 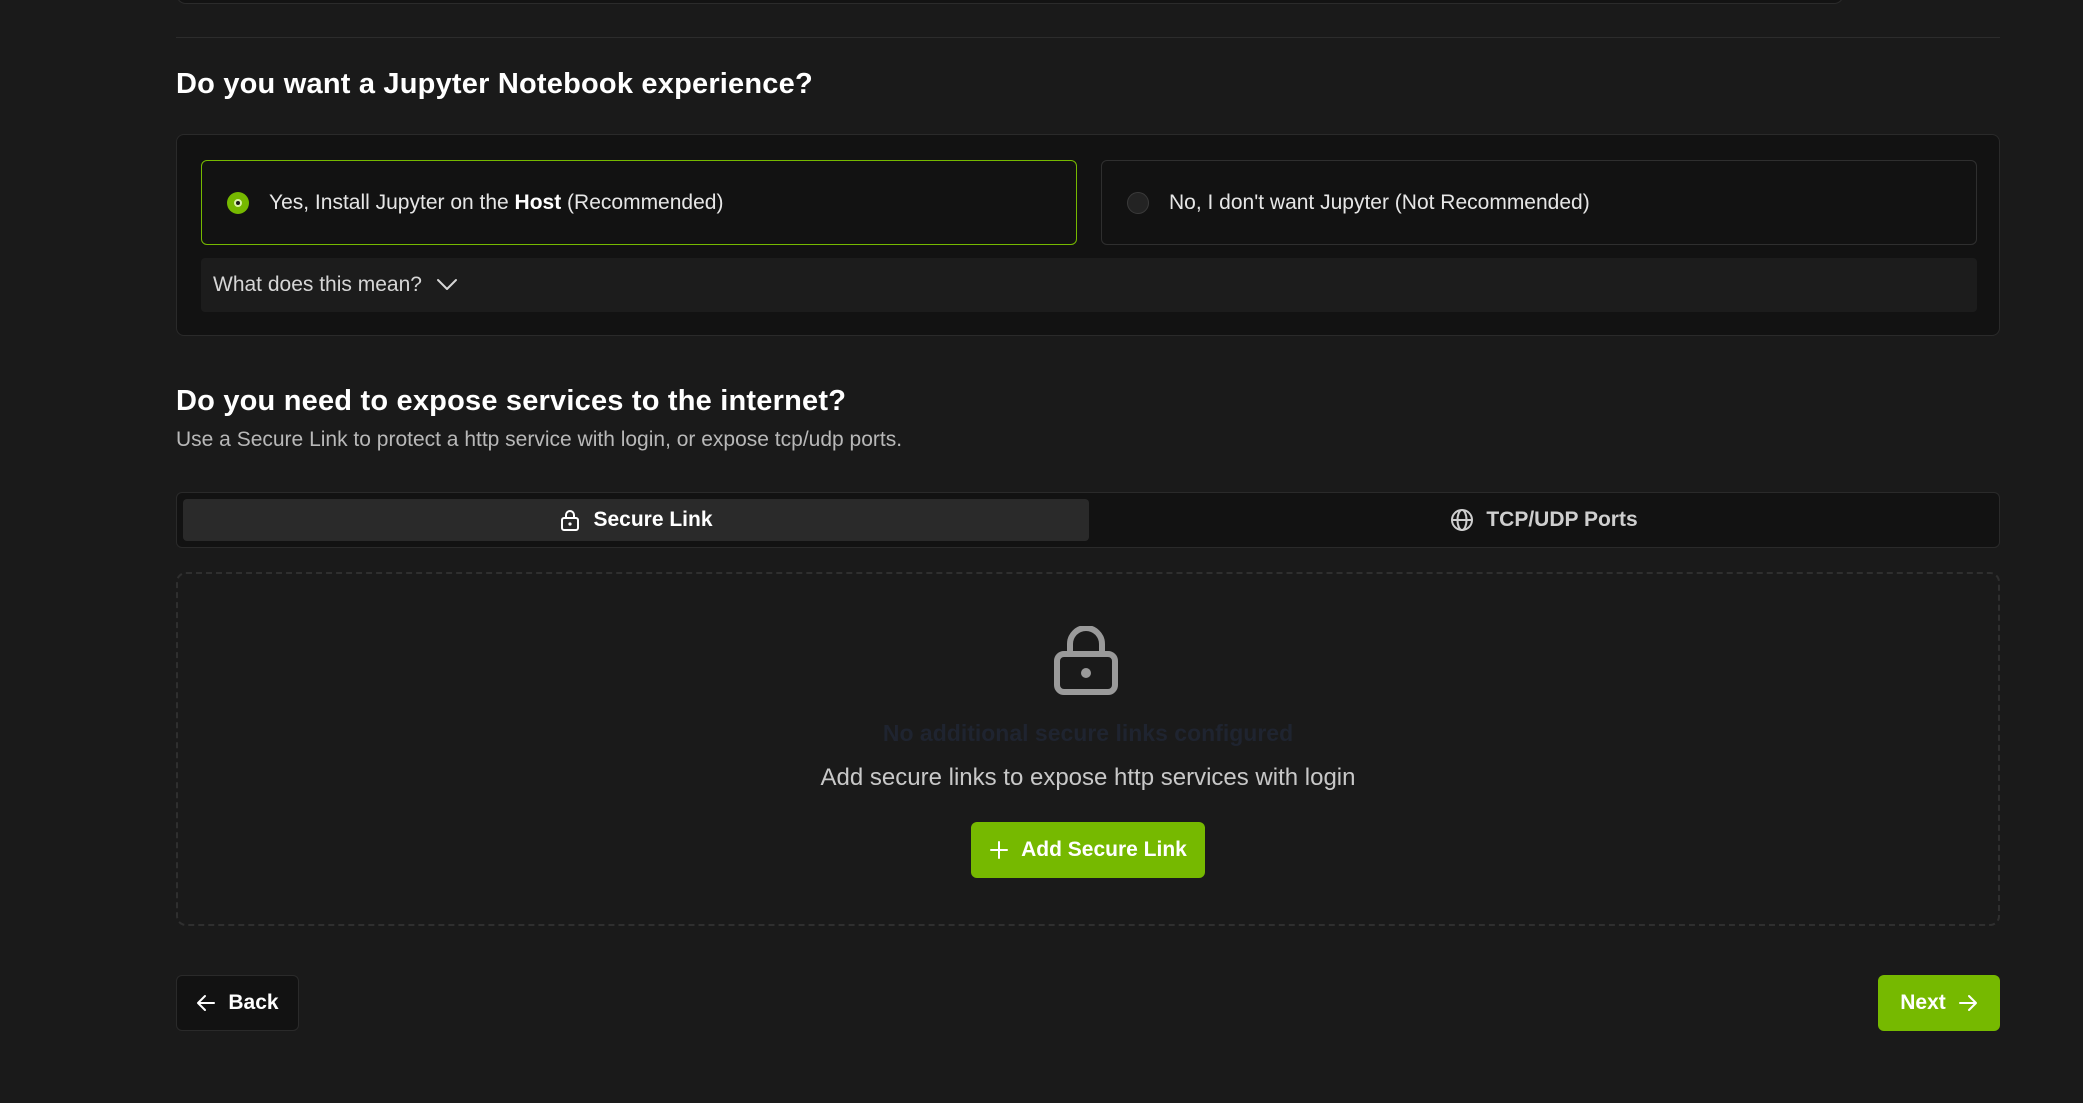 What do you see at coordinates (1010, 2) in the screenshot?
I see `previous-field-edge` at bounding box center [1010, 2].